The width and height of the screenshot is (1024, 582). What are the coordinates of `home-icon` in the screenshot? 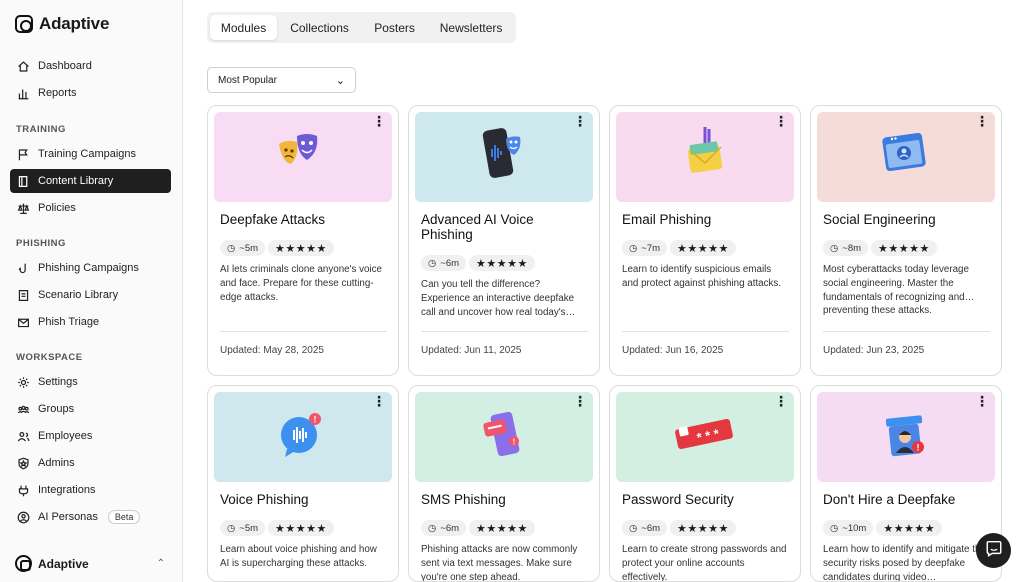 It's located at (23, 66).